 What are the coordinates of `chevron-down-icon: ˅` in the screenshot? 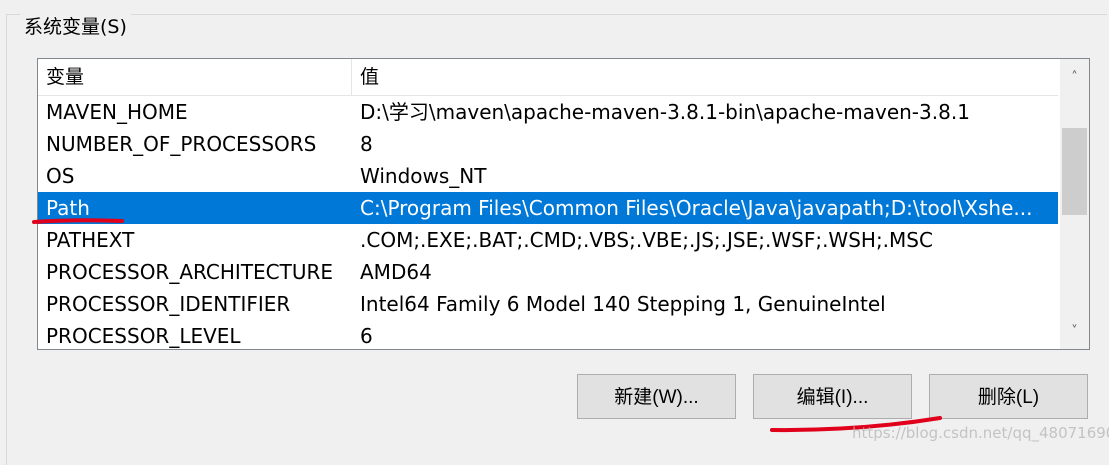 It's located at (1074, 331).